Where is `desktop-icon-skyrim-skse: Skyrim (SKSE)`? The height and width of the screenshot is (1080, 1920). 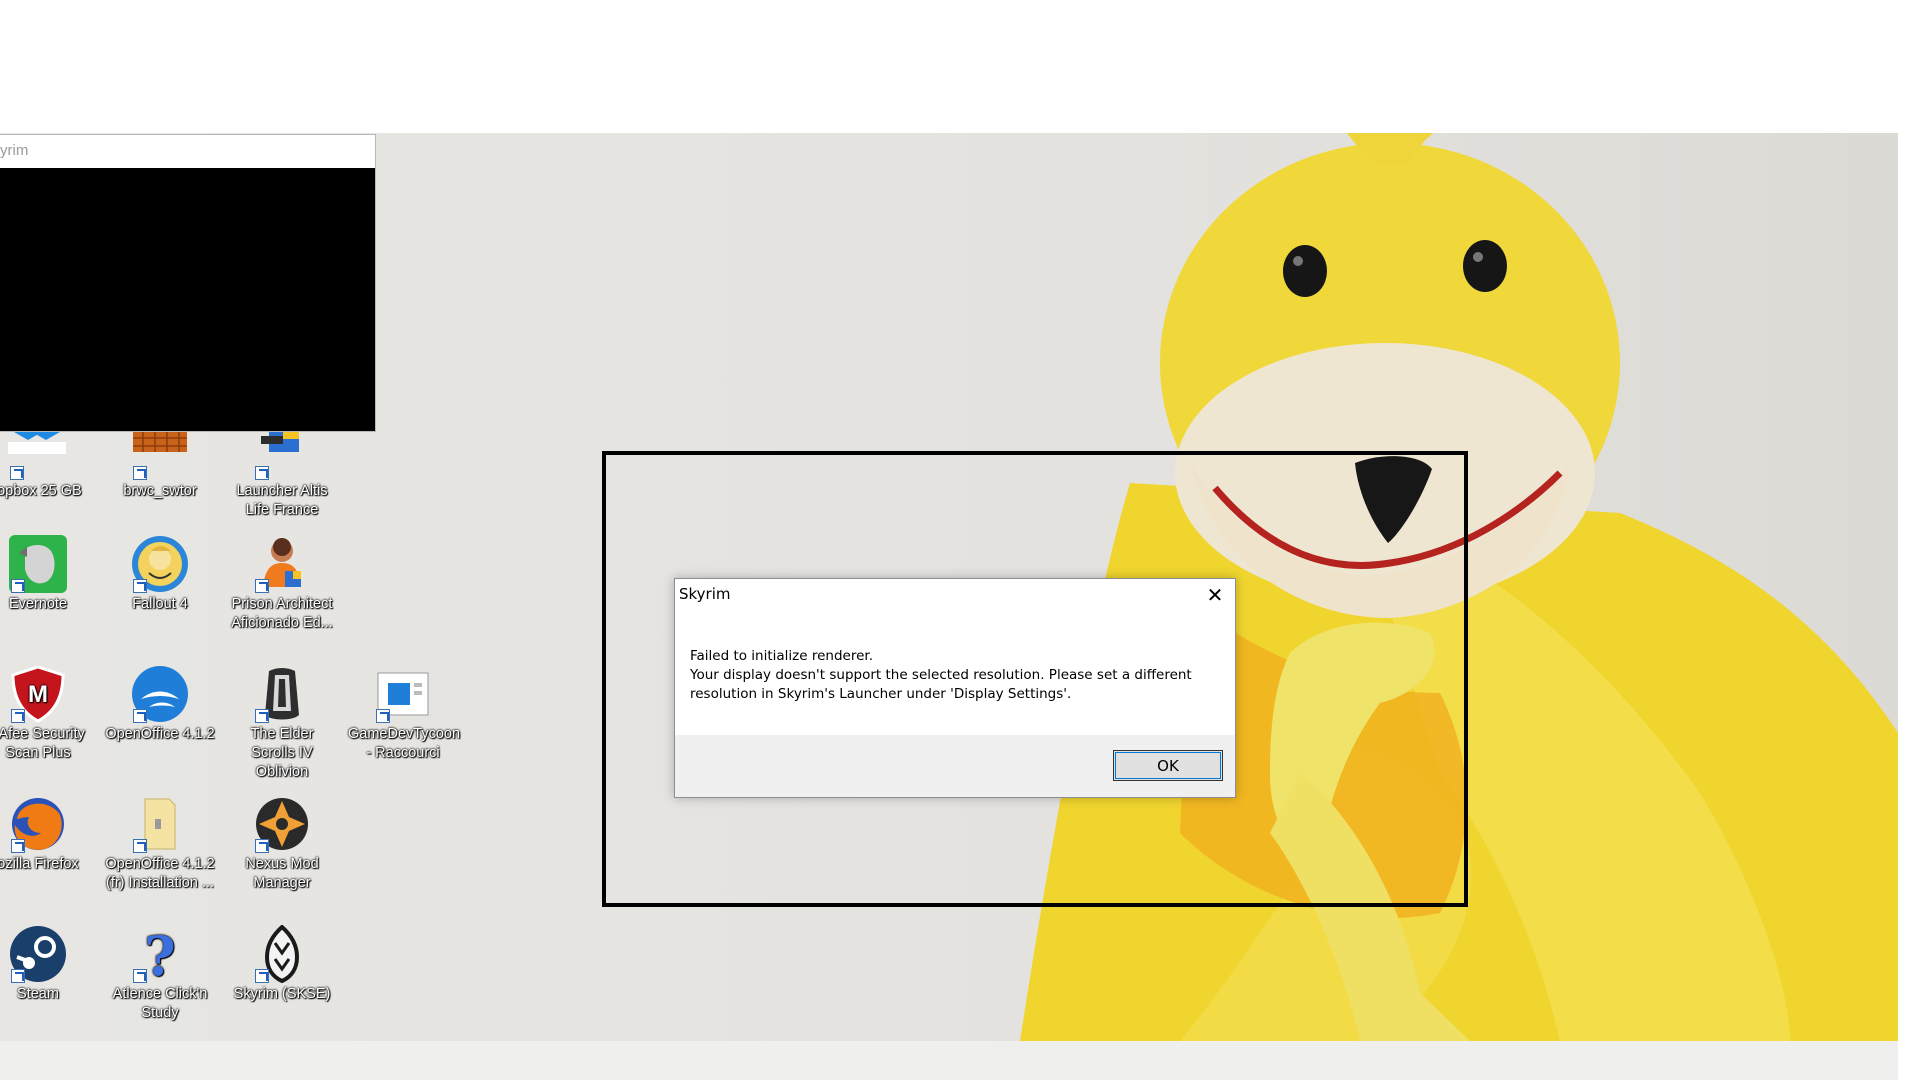
desktop-icon-skyrim-skse: Skyrim (SKSE) is located at coordinates (282, 964).